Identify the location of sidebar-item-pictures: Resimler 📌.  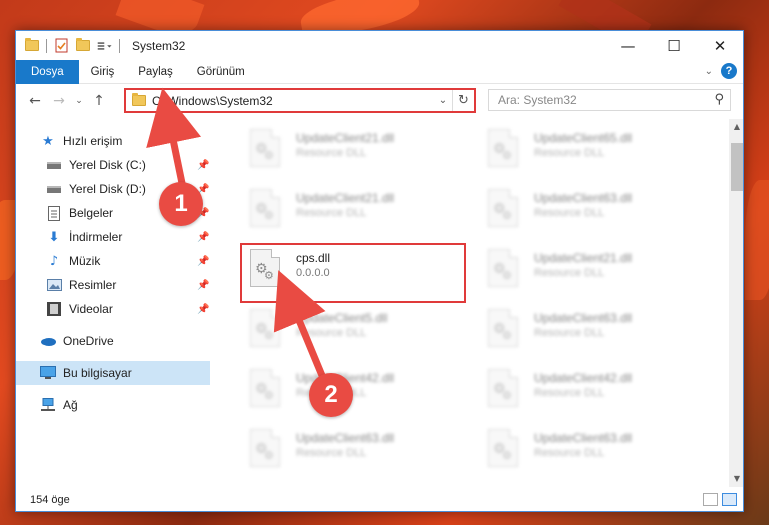
(113, 285).